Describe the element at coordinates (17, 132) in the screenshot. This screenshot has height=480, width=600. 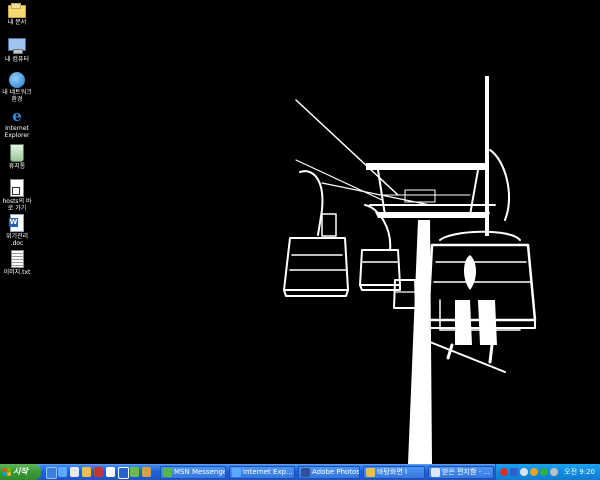
I see `desktop-icon-label: Internet Explorer` at that location.